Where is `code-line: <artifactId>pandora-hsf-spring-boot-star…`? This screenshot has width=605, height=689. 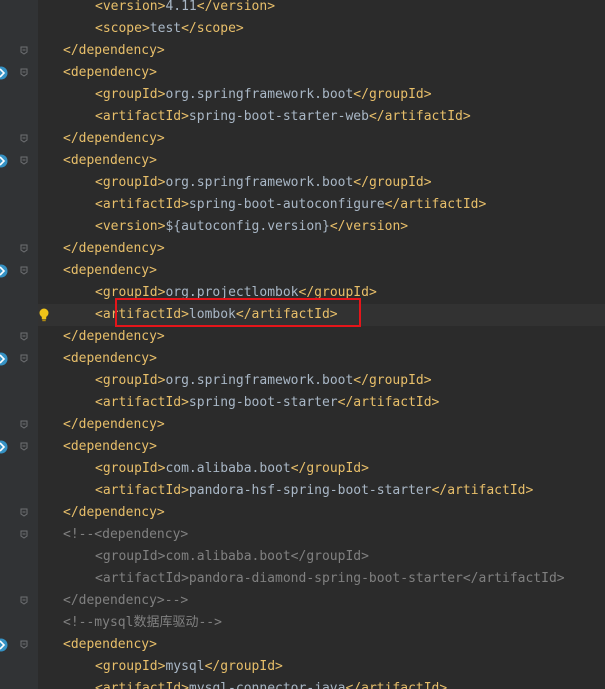 code-line: <artifactId>pandora-hsf-spring-boot-star… is located at coordinates (314, 491).